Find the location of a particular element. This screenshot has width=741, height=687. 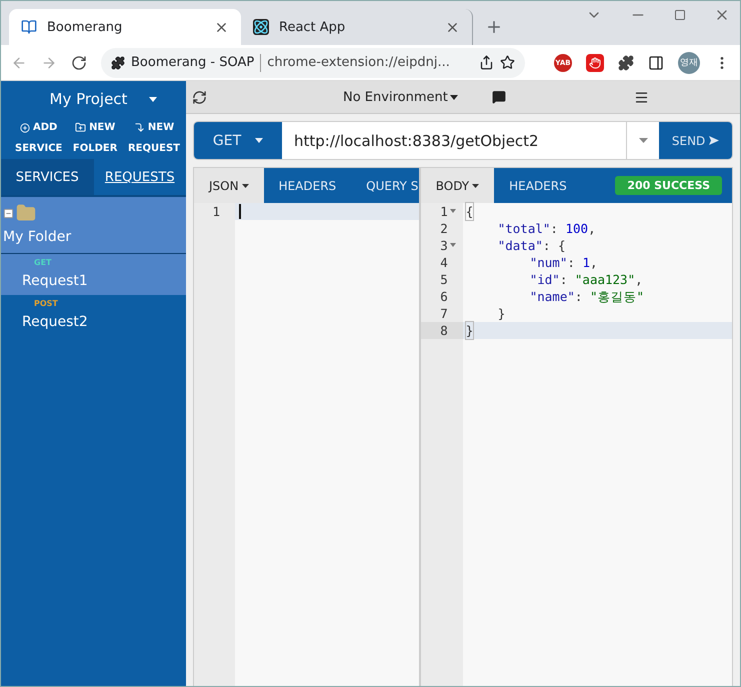

sidebar-action-button: NEW FOLDER is located at coordinates (95, 138).